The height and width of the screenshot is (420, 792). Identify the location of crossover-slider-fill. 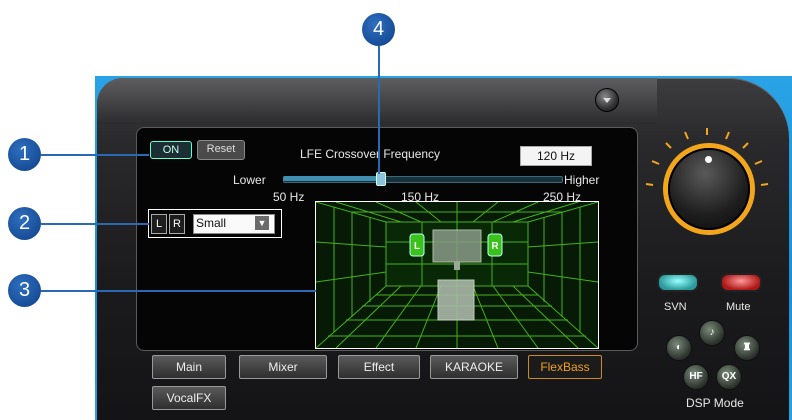
(331, 178).